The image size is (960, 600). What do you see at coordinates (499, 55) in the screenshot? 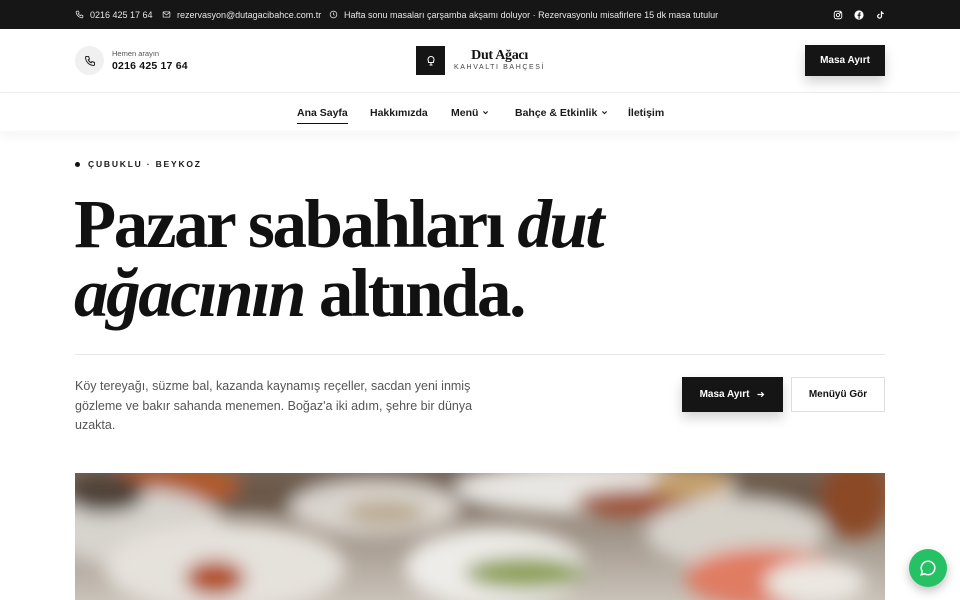
I see `brand-name: Dut Ağacı` at bounding box center [499, 55].